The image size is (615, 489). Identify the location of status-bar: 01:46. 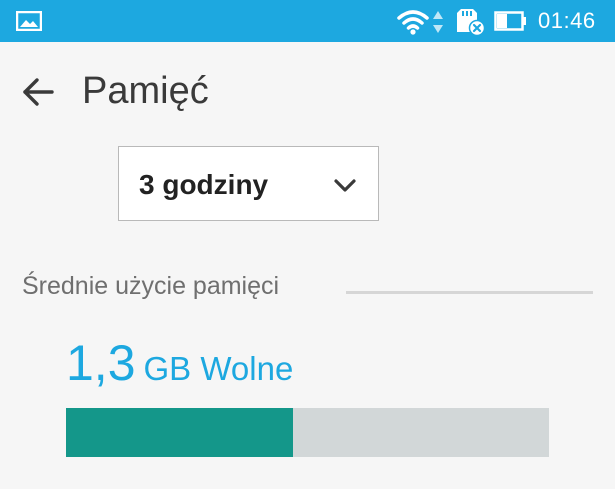
(307, 21).